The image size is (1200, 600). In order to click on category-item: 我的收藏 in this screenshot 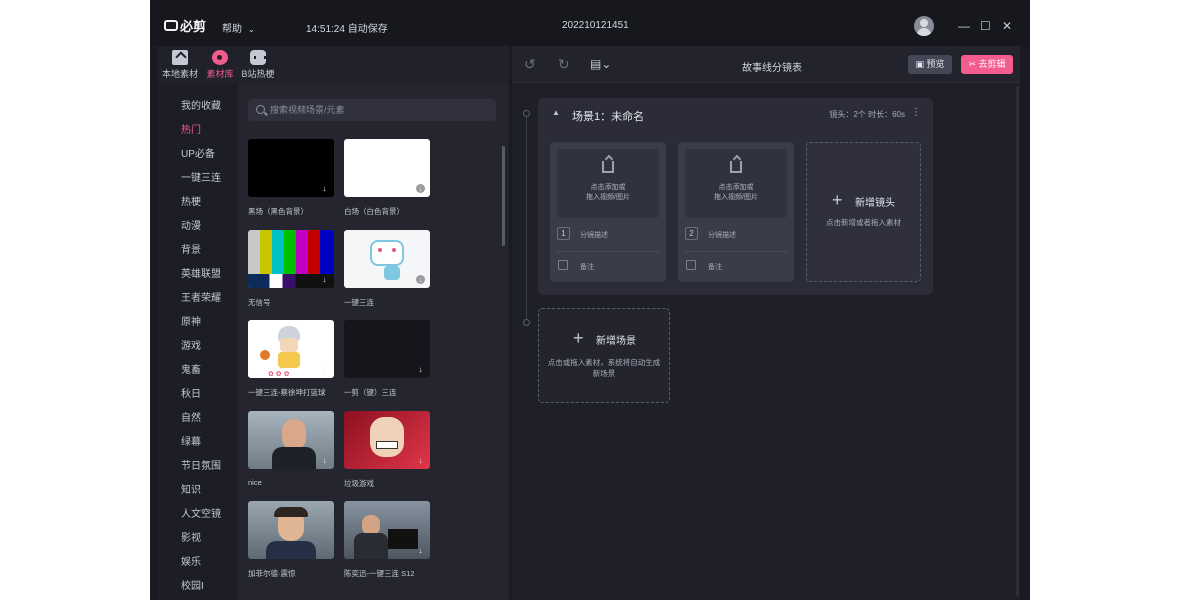, I will do `click(201, 104)`.